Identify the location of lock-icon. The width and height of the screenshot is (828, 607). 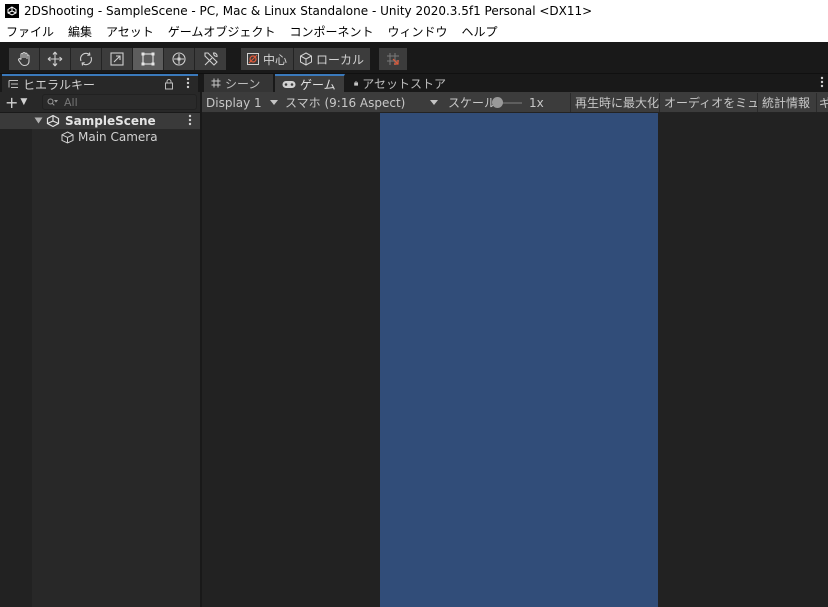
(169, 84).